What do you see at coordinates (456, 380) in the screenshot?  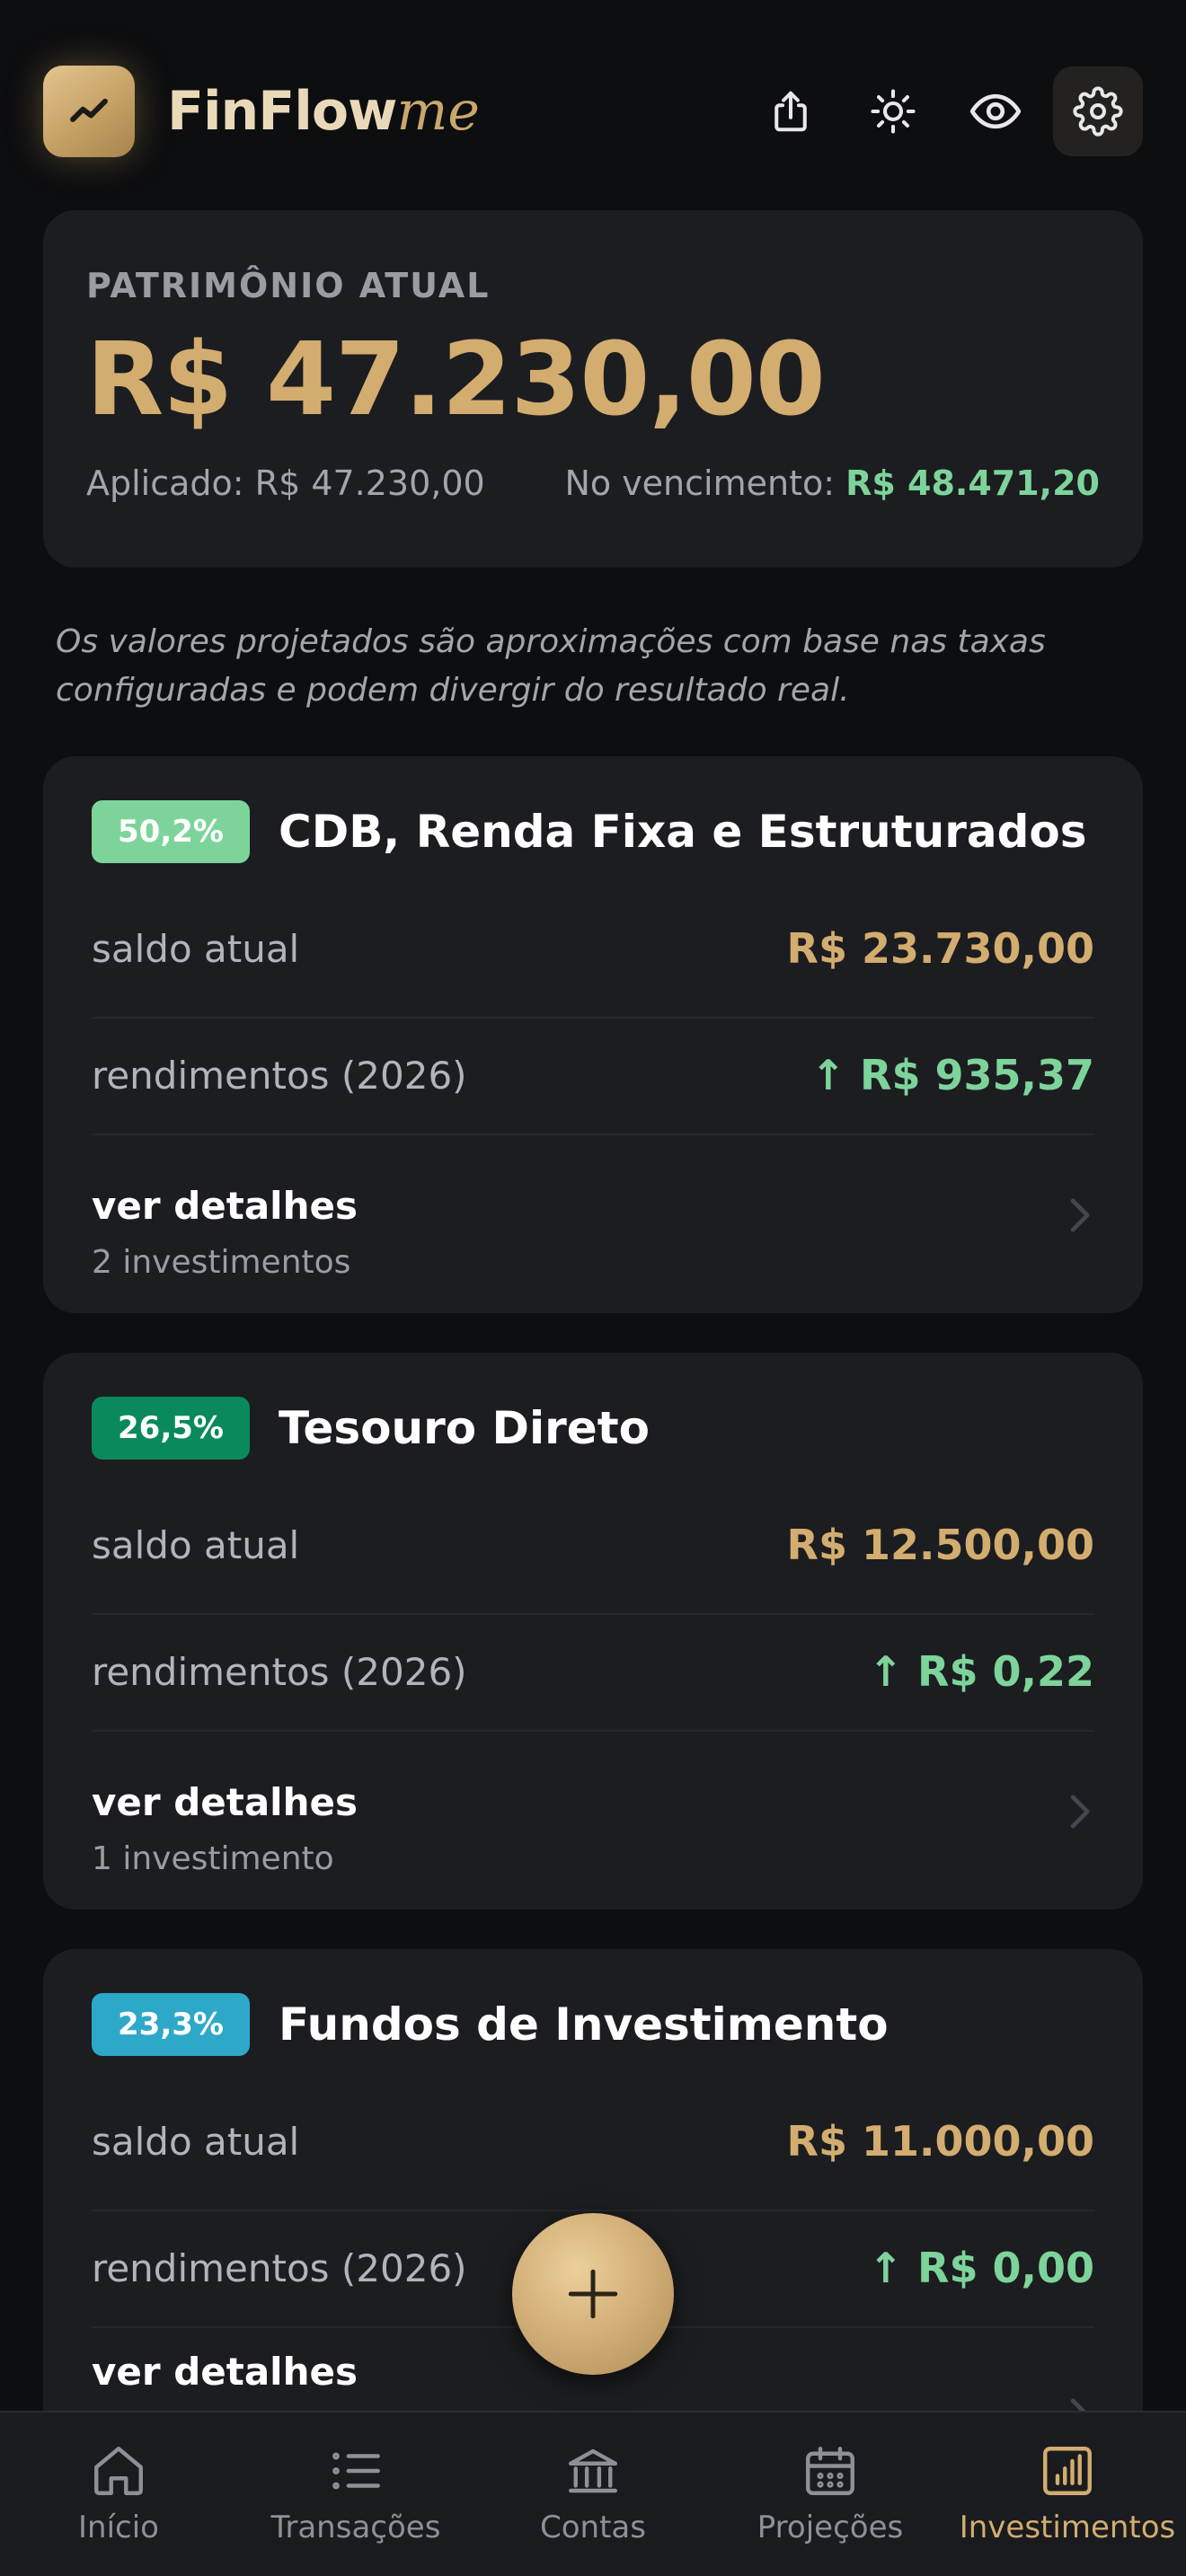 I see `net-worth-value: R$ 47.230,00` at bounding box center [456, 380].